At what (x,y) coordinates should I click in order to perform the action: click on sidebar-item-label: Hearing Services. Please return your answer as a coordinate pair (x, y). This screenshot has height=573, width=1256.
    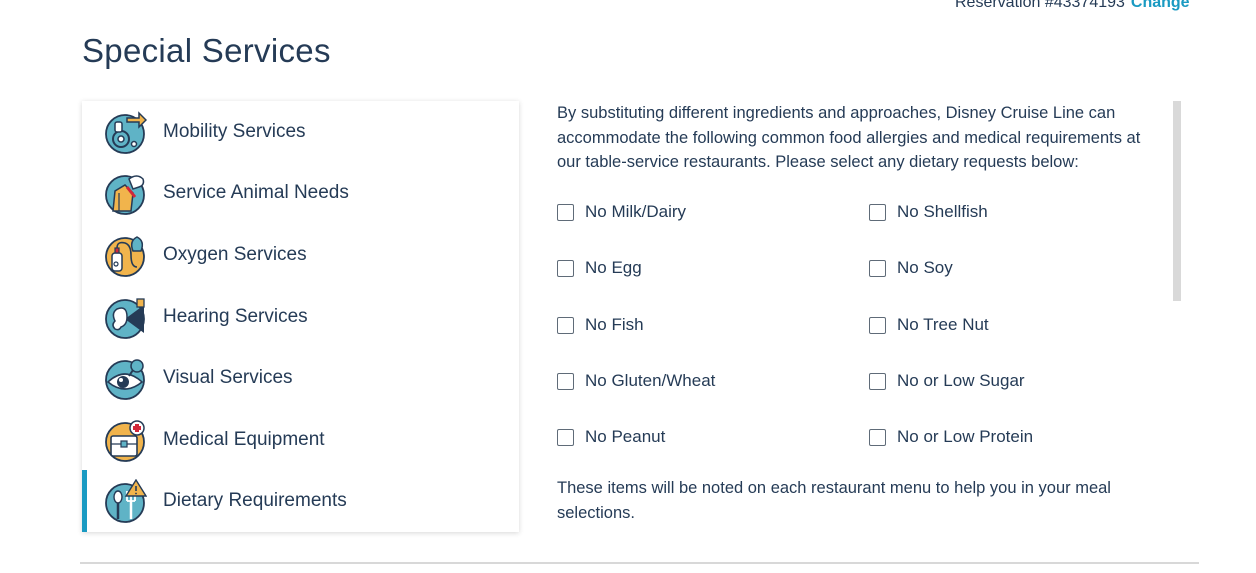
    Looking at the image, I should click on (235, 316).